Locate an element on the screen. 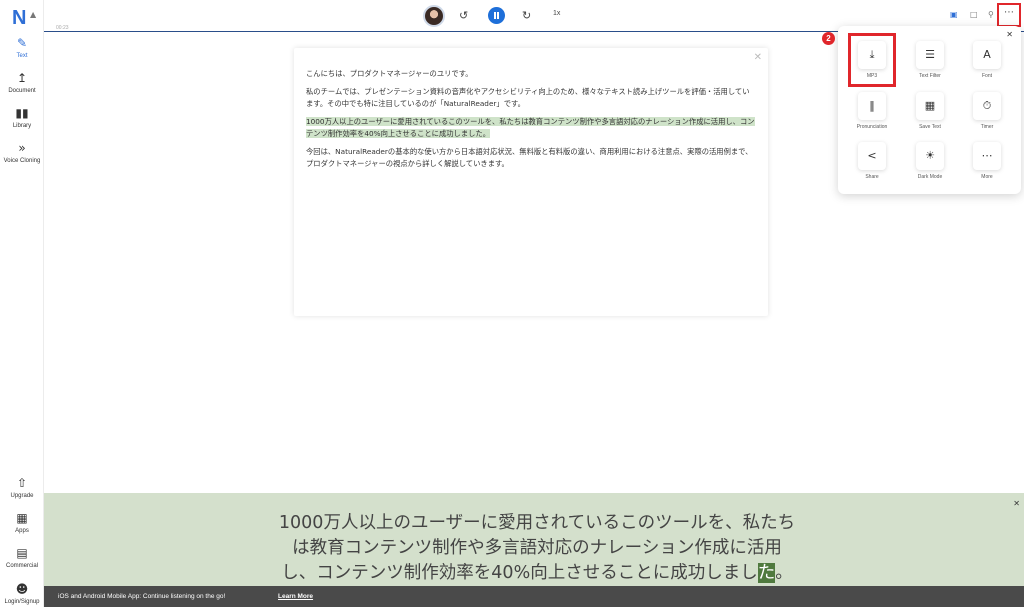  menu-item-save-text: Save Text is located at coordinates (930, 127).